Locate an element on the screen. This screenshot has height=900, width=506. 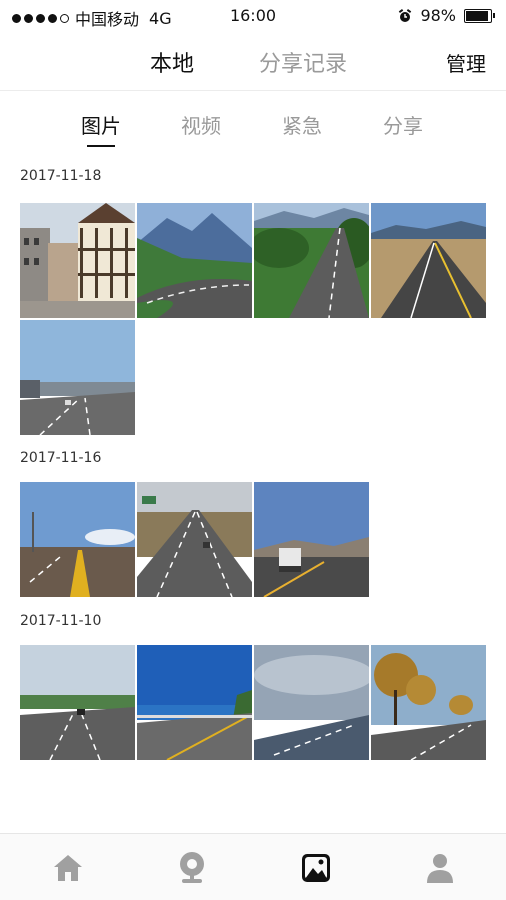
top-header: 本地 分享记录 管理 is located at coordinates (253, 61).